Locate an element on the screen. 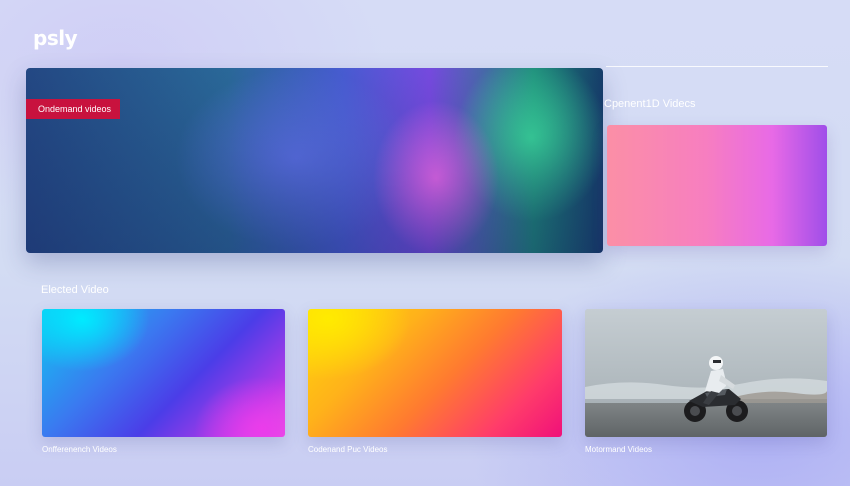  side-video-thumbnail is located at coordinates (717, 185).